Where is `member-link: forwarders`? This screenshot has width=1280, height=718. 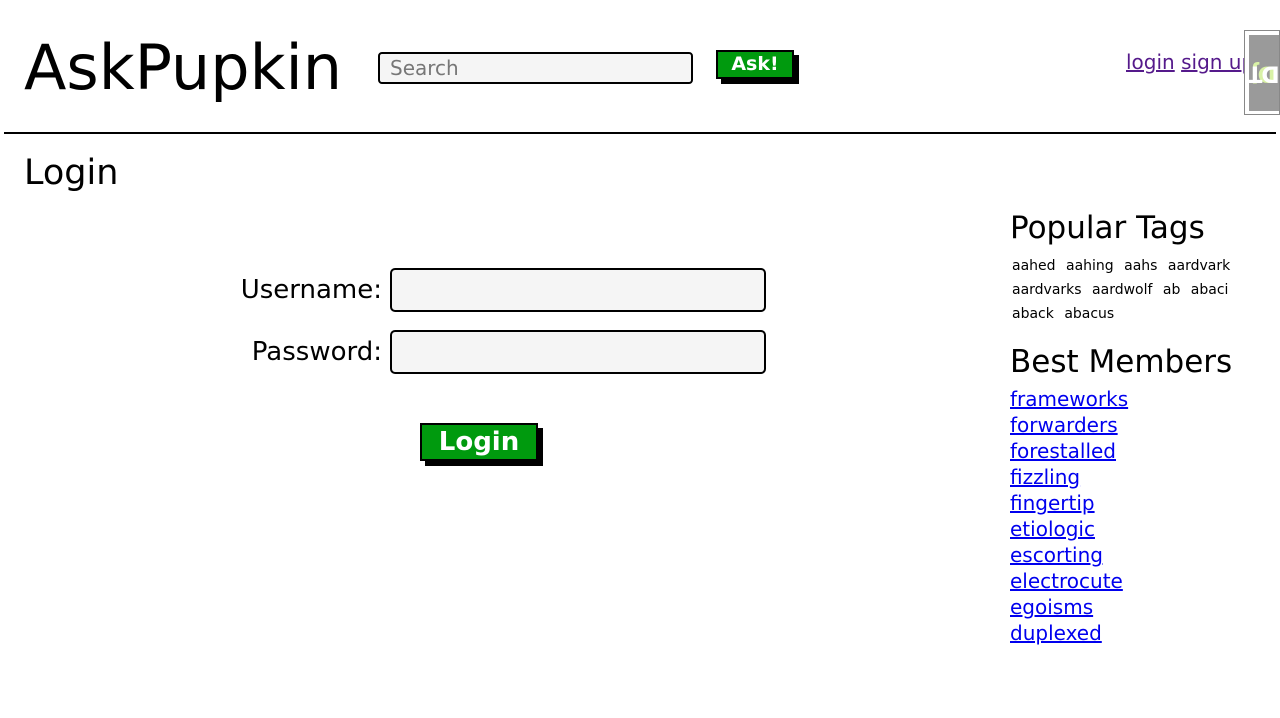 member-link: forwarders is located at coordinates (1064, 425).